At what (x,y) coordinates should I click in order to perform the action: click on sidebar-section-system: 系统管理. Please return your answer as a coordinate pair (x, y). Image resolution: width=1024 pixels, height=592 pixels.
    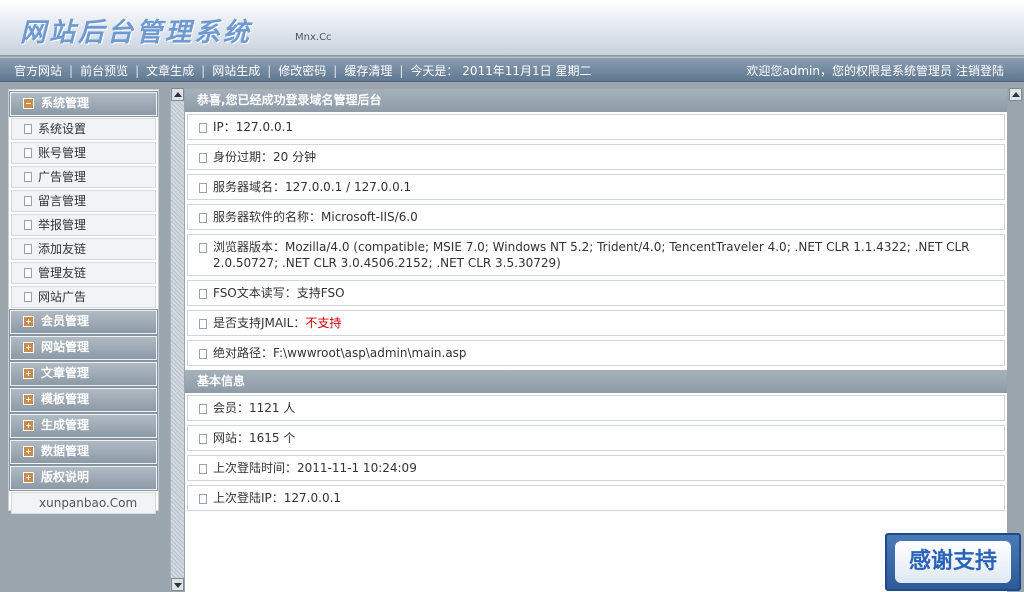
    Looking at the image, I should click on (83, 104).